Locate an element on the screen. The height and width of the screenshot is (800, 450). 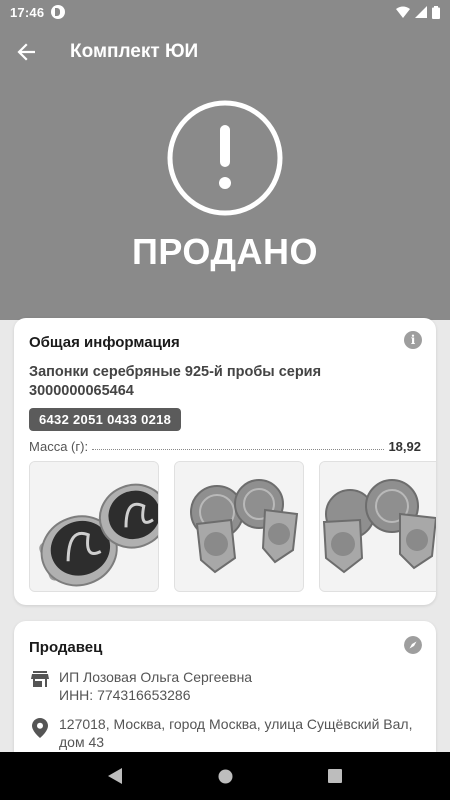
seller-title: Продавец is located at coordinates (66, 647).